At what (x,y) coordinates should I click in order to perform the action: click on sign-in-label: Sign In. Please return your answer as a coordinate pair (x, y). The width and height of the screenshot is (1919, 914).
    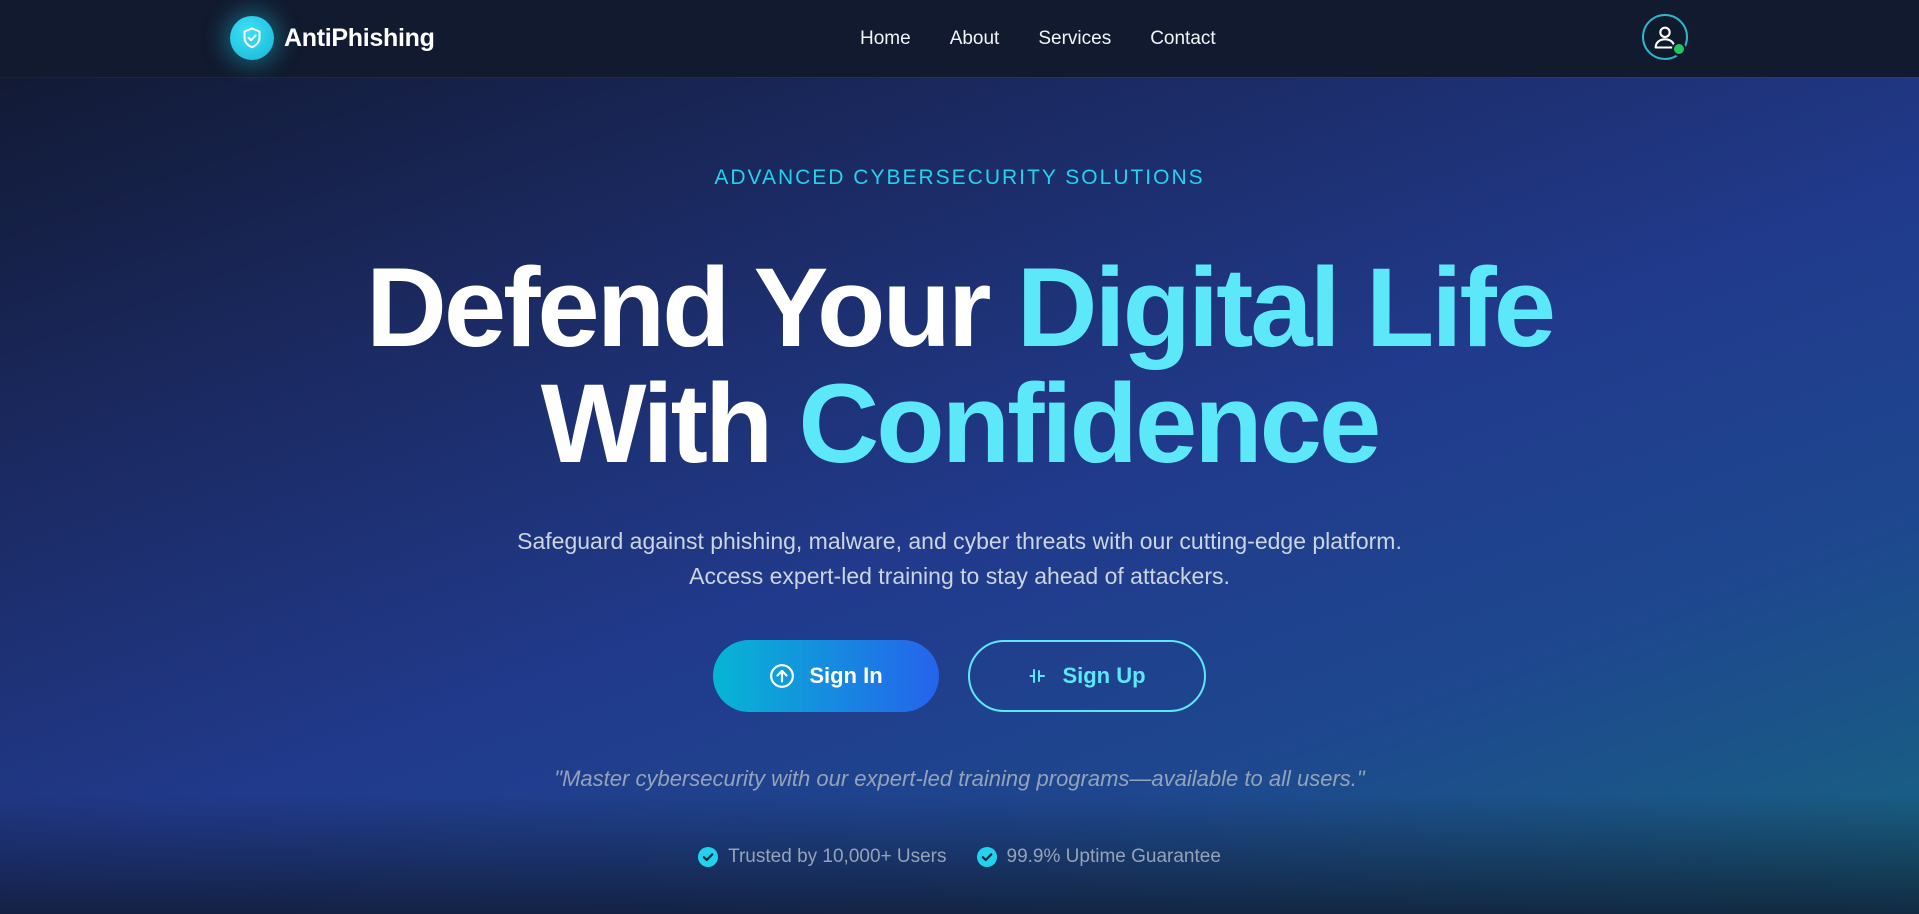
    Looking at the image, I should click on (846, 675).